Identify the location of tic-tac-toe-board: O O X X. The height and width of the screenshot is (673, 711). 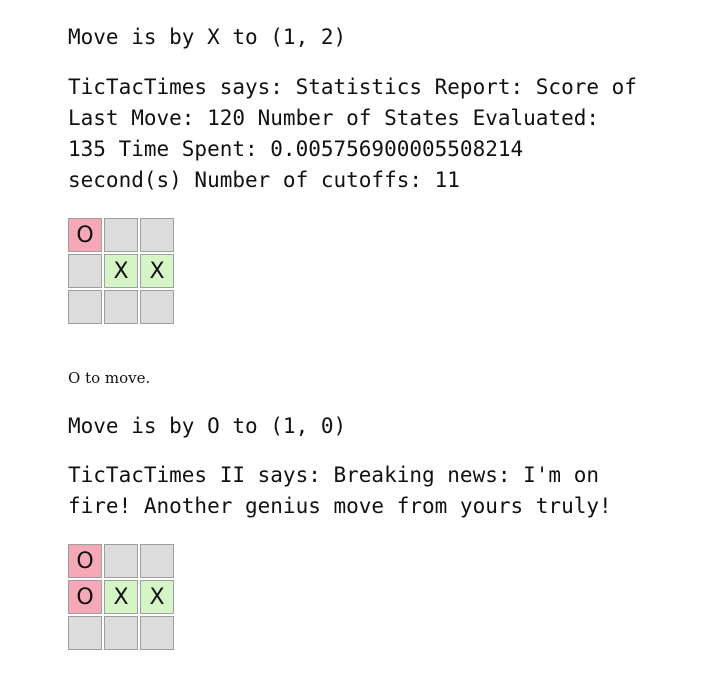
(368, 597).